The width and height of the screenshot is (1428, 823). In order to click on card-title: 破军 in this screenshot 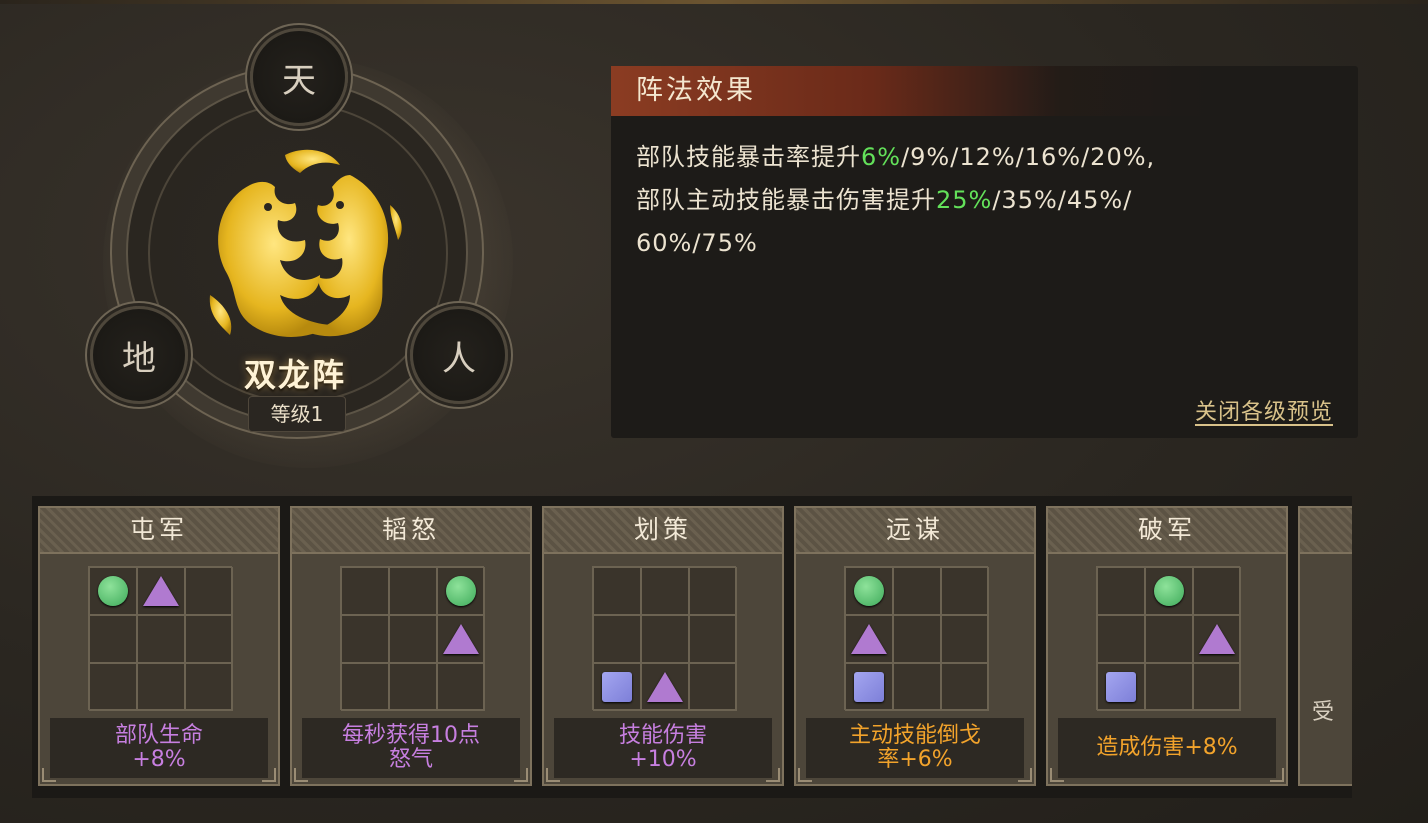, I will do `click(1167, 531)`.